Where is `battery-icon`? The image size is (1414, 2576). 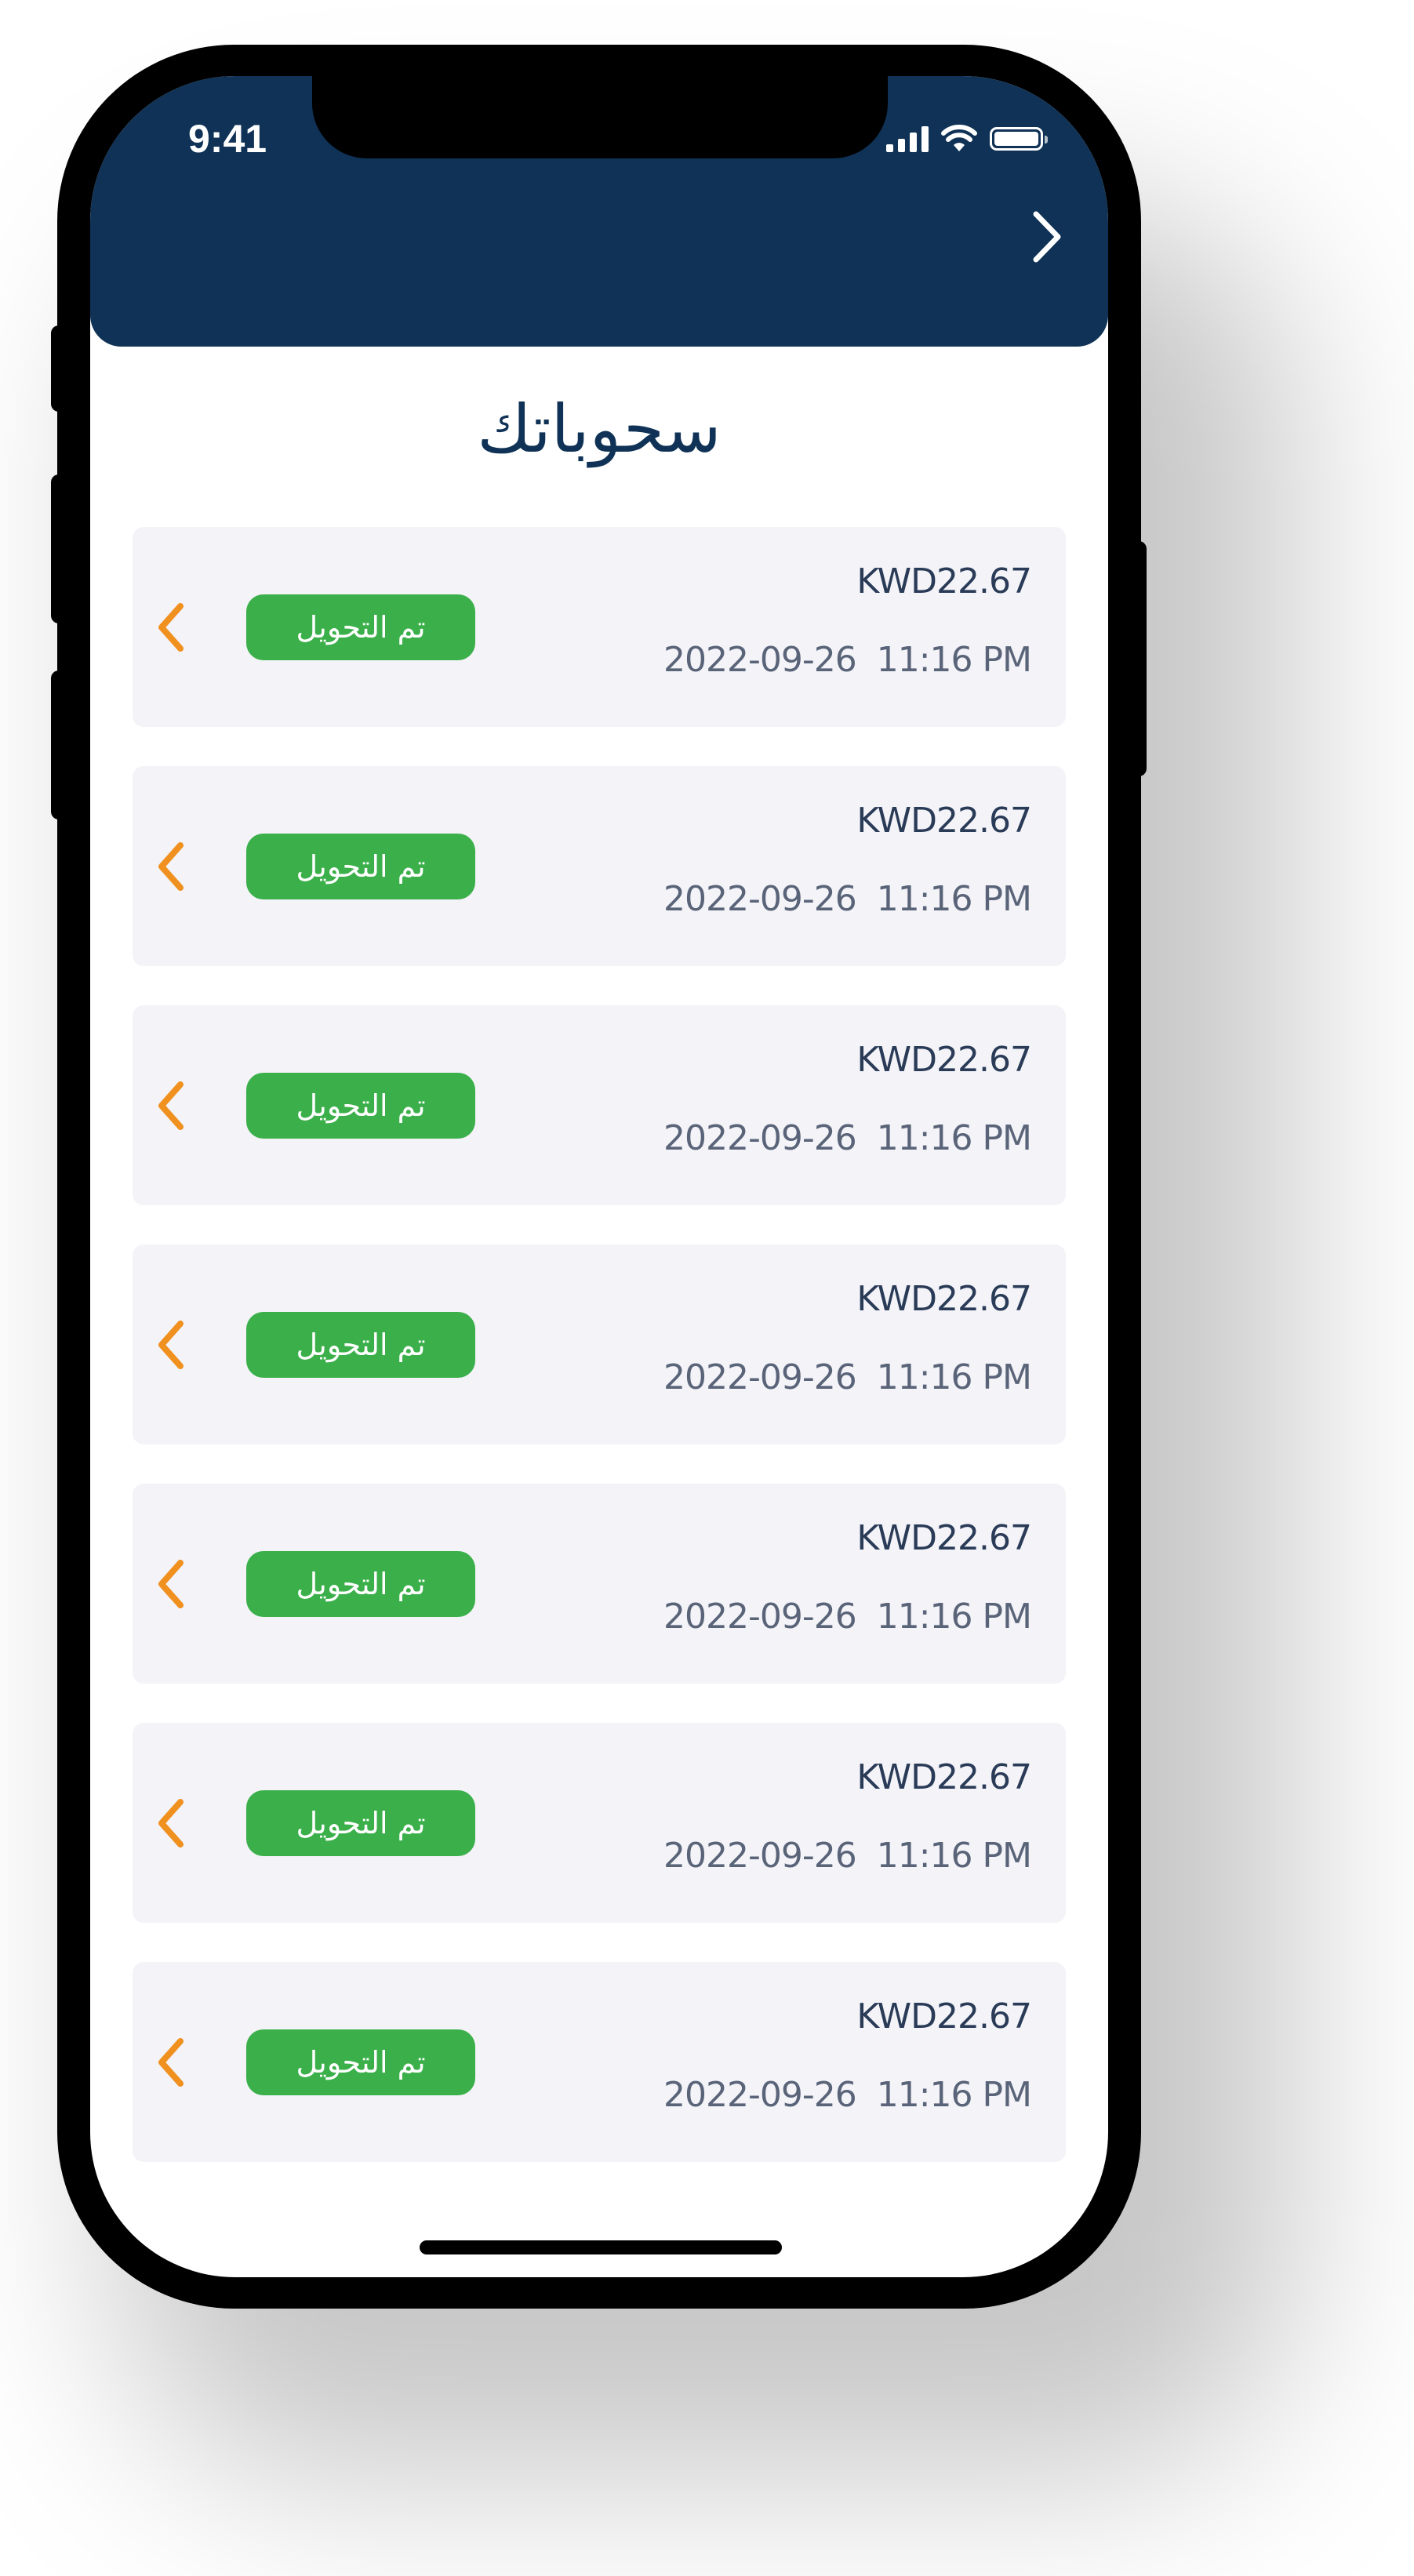 battery-icon is located at coordinates (1019, 139).